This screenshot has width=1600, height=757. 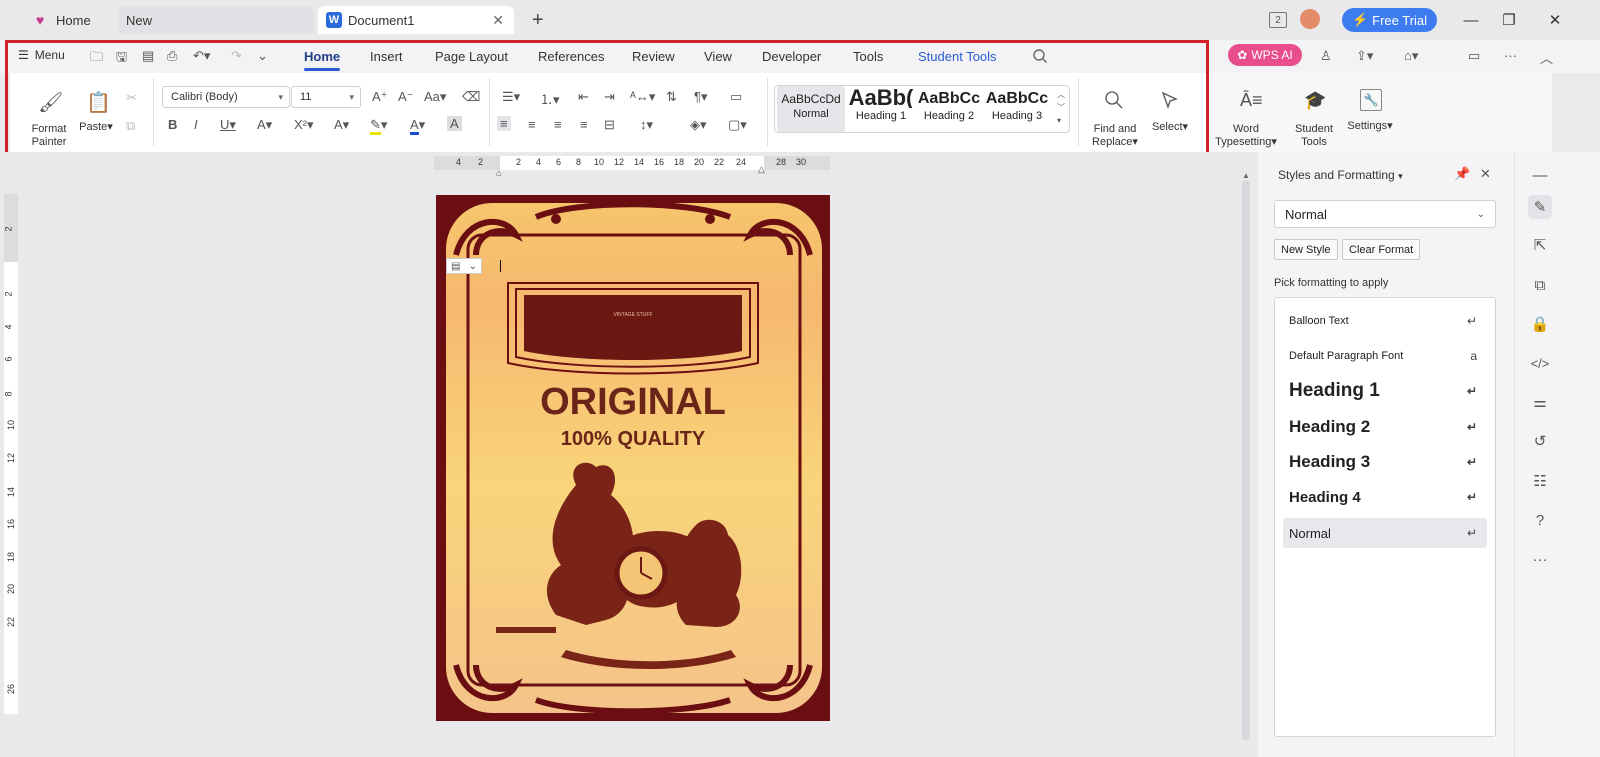 What do you see at coordinates (1310, 19) in the screenshot?
I see `avatar` at bounding box center [1310, 19].